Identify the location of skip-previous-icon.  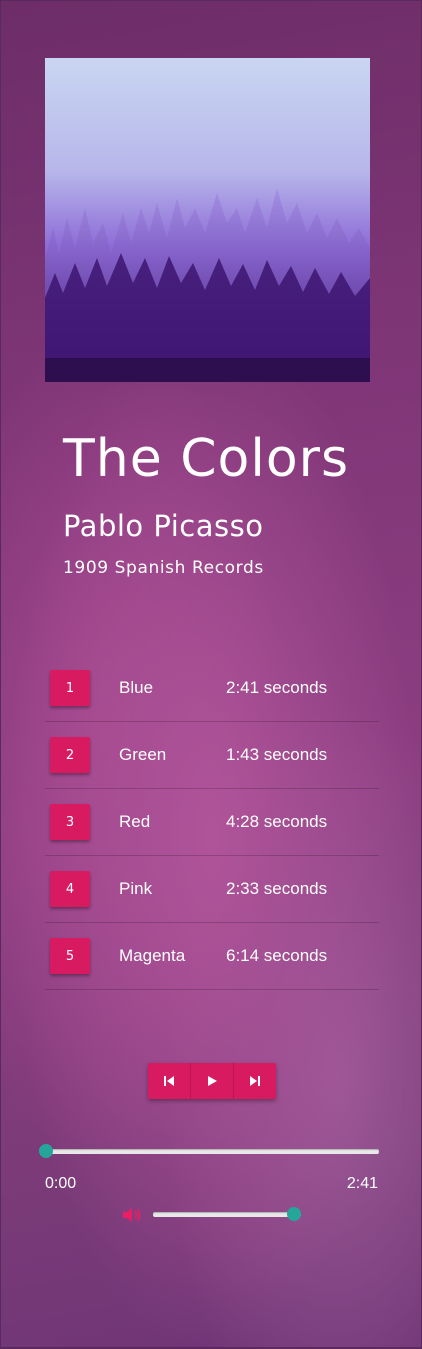
(169, 1081).